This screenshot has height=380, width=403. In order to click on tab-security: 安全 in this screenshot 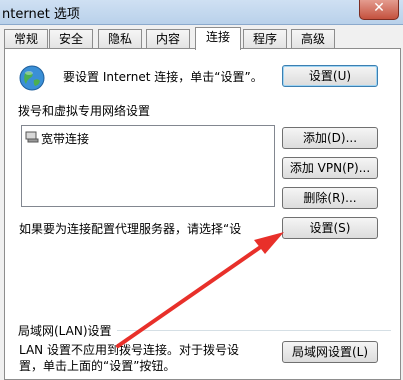, I will do `click(71, 39)`.